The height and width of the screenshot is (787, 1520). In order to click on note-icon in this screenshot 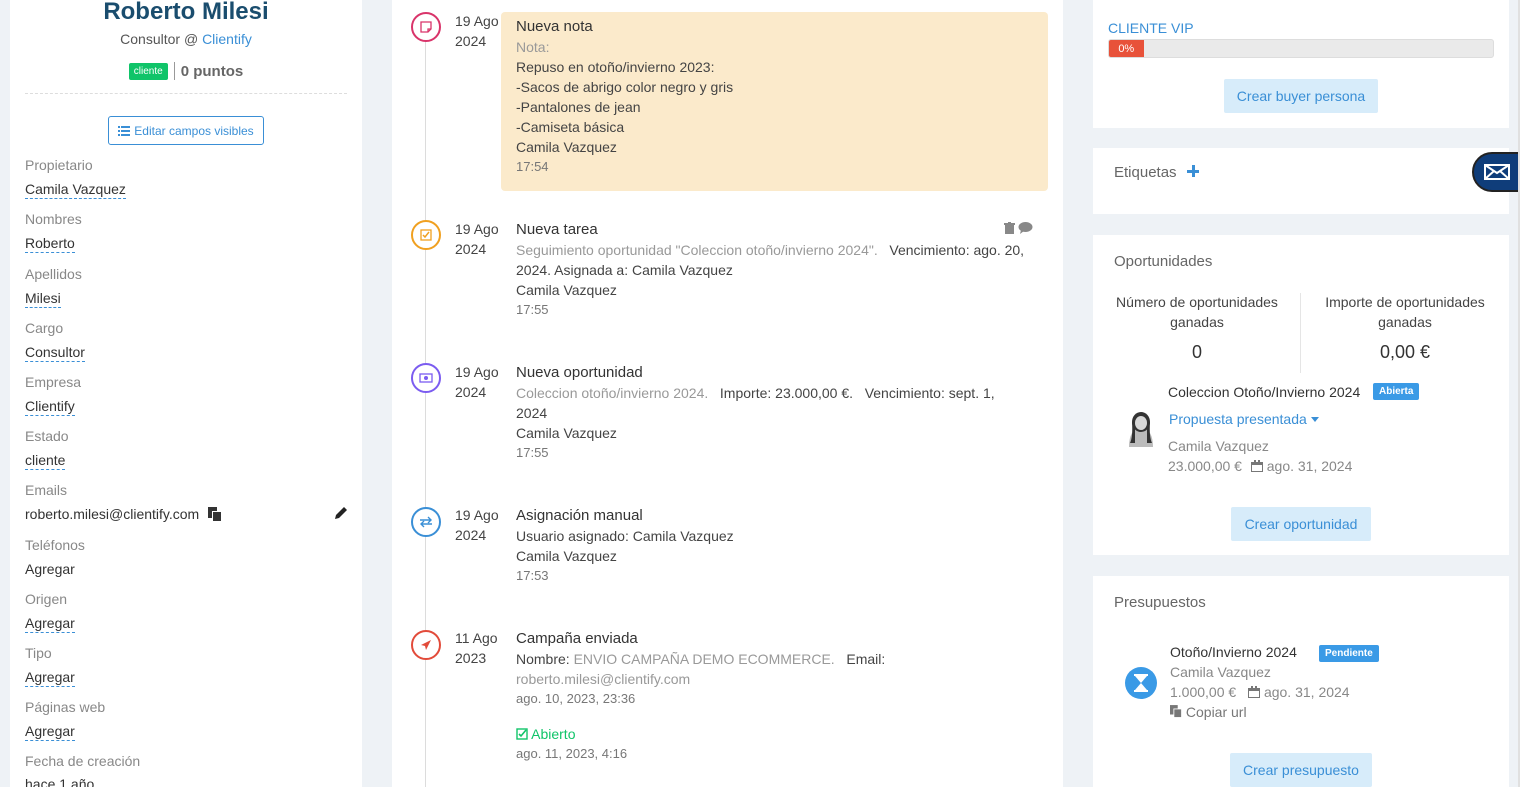, I will do `click(426, 27)`.